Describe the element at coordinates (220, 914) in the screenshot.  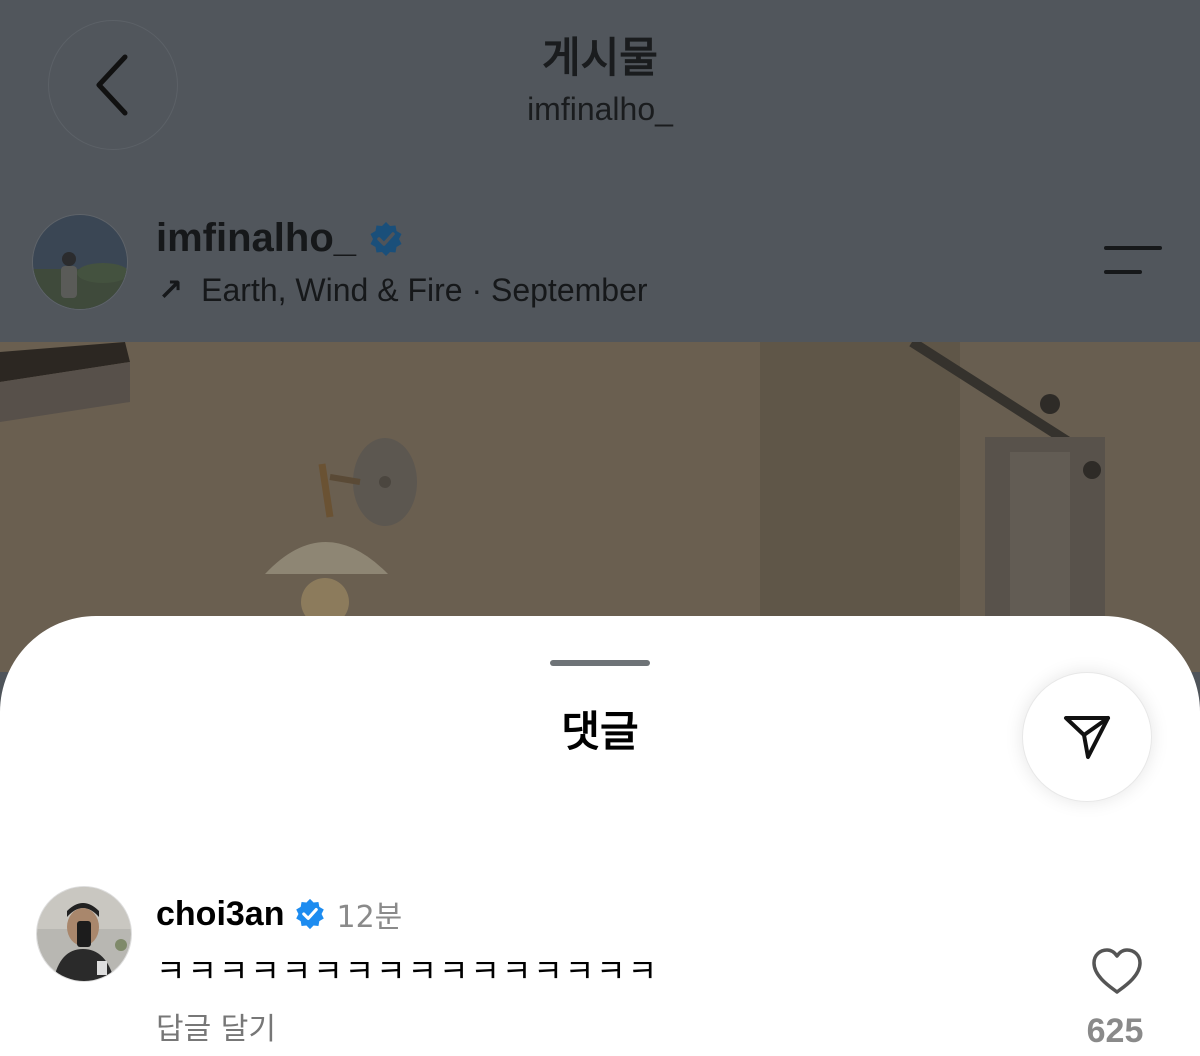
I see `comment-username: choi3an` at that location.